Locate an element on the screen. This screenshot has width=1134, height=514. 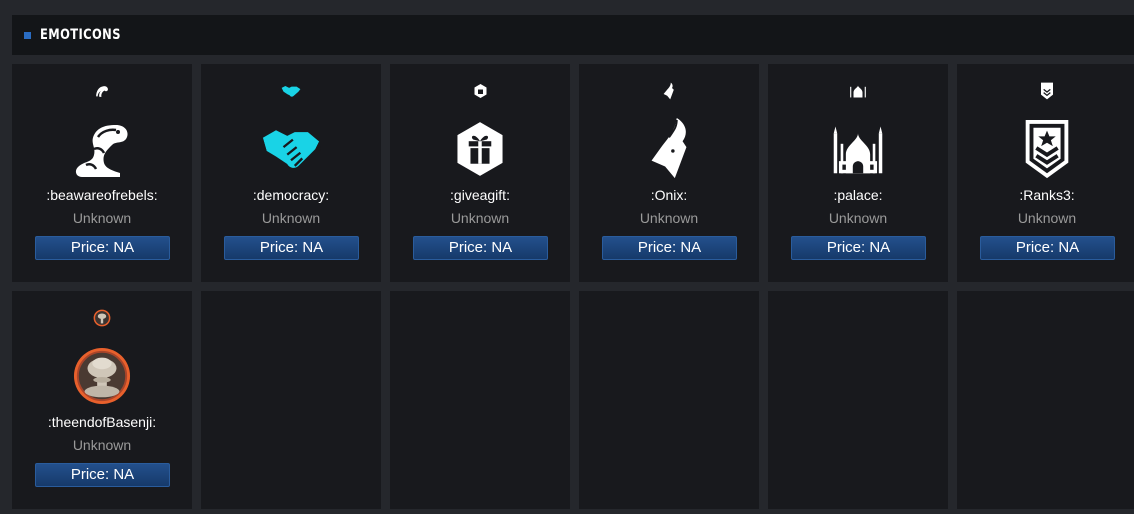
emoticon-card: :palace: Unknown Price: NA is located at coordinates (858, 173).